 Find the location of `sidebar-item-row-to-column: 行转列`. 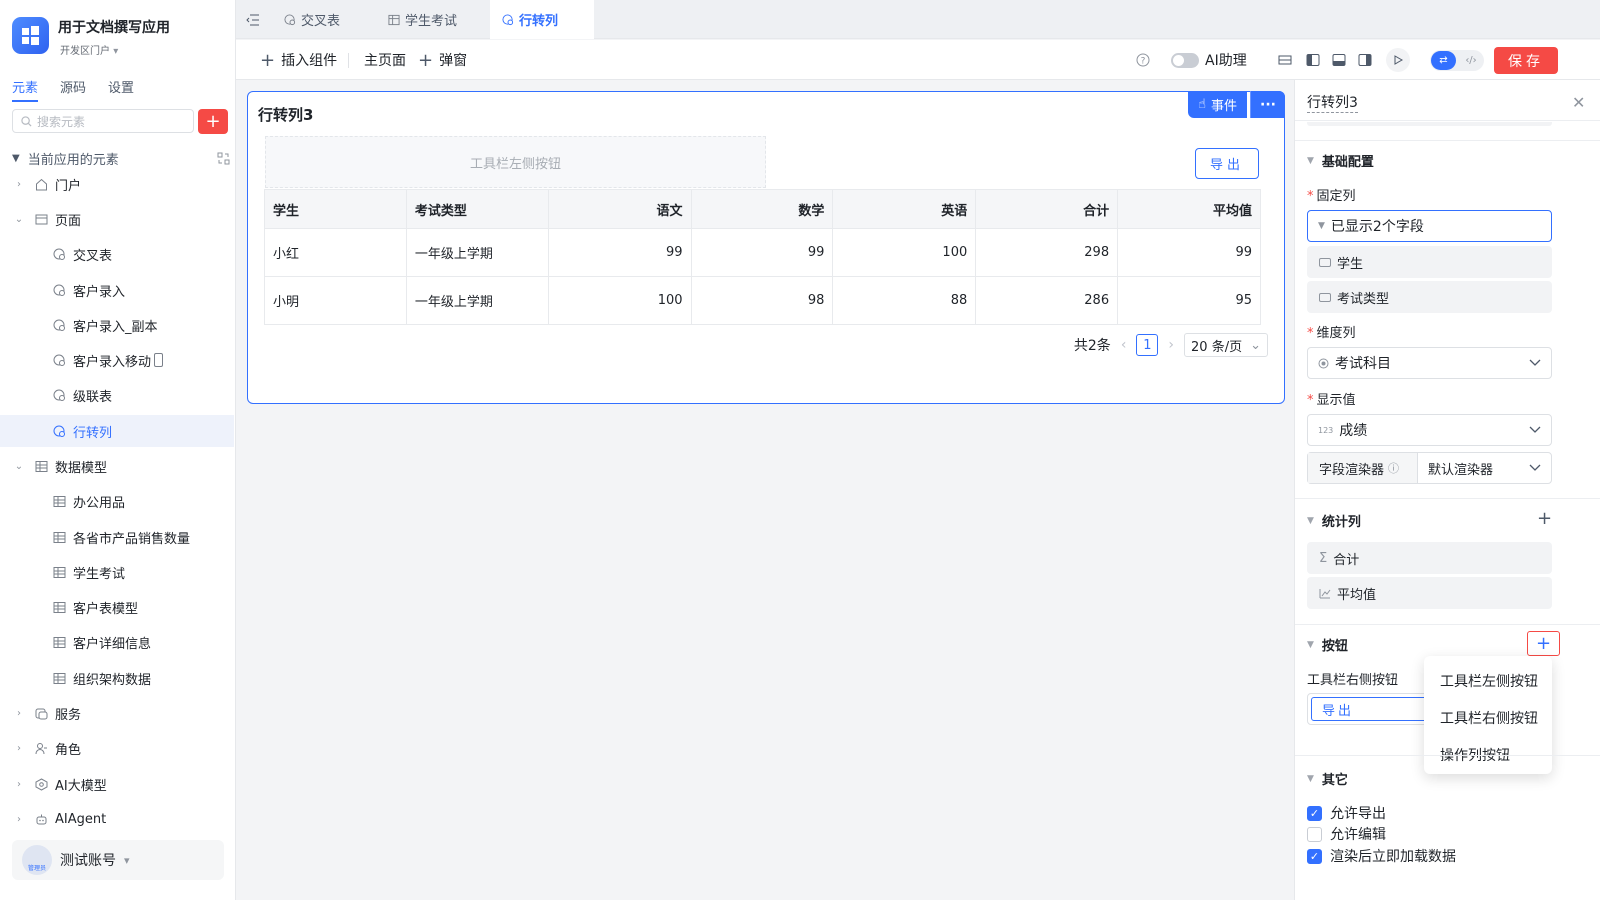

sidebar-item-row-to-column: 行转列 is located at coordinates (117, 431).